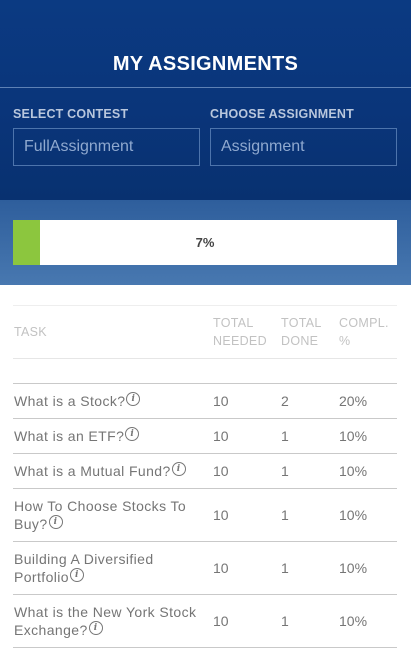  I want to click on col-header-total-done-line2: DONE, so click(300, 341).